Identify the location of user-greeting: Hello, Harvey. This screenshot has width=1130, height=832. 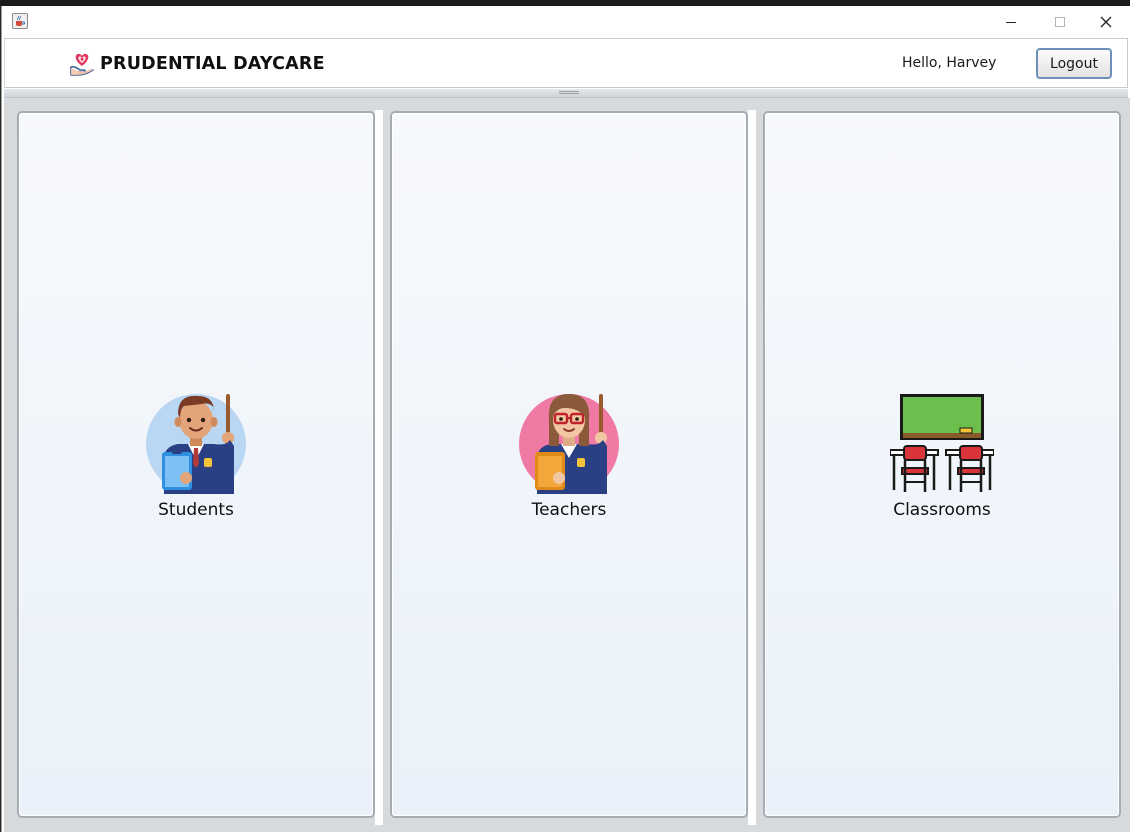
(949, 63).